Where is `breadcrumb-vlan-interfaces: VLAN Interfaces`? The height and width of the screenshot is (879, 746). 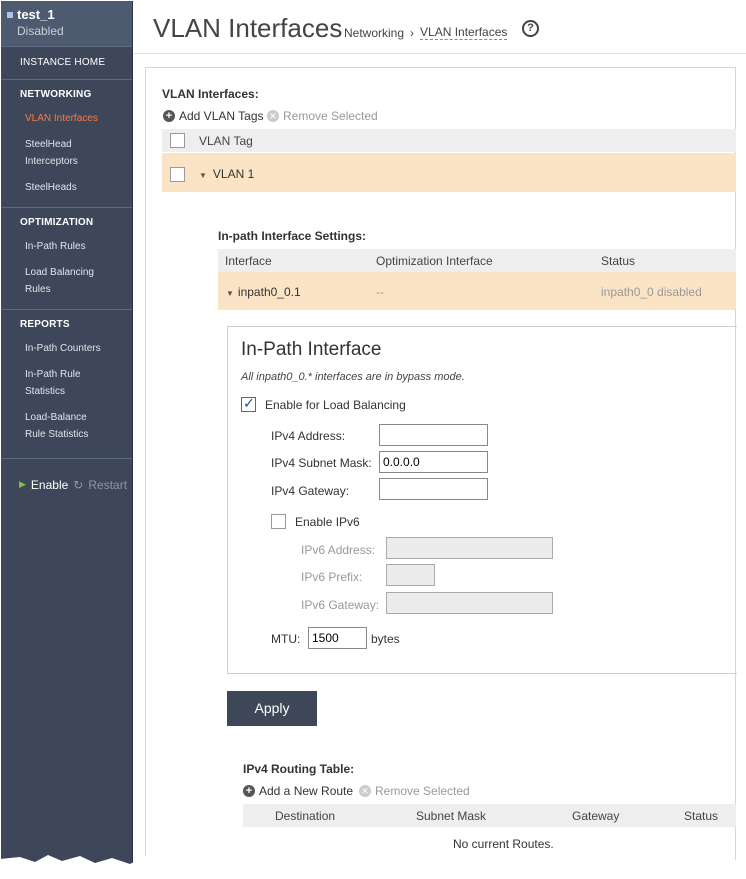 breadcrumb-vlan-interfaces: VLAN Interfaces is located at coordinates (464, 32).